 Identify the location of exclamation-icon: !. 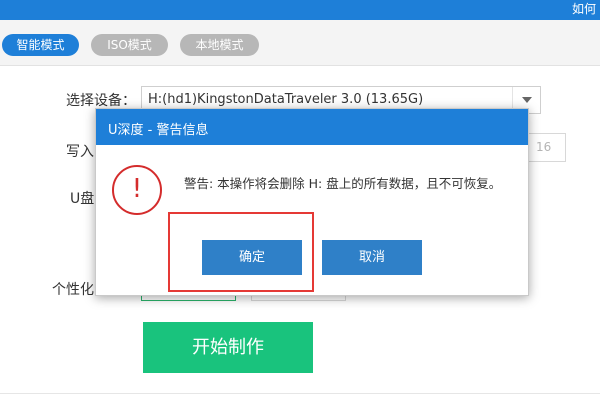
(137, 189).